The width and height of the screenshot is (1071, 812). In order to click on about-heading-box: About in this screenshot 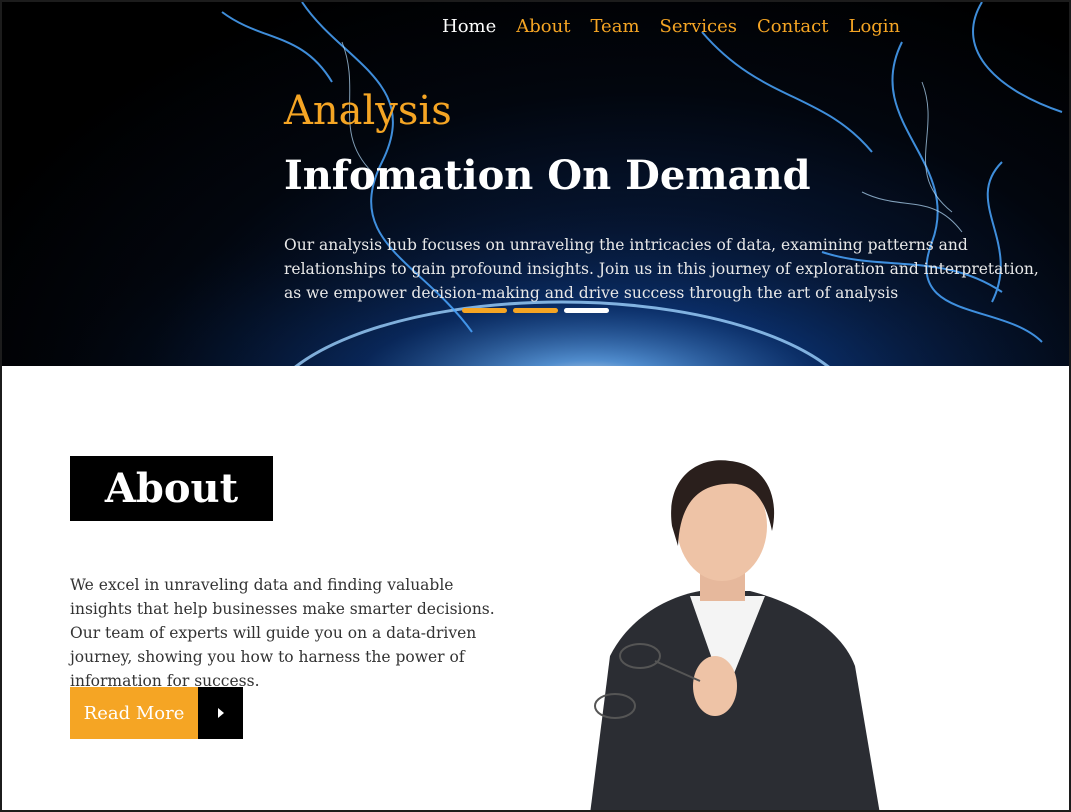, I will do `click(171, 488)`.